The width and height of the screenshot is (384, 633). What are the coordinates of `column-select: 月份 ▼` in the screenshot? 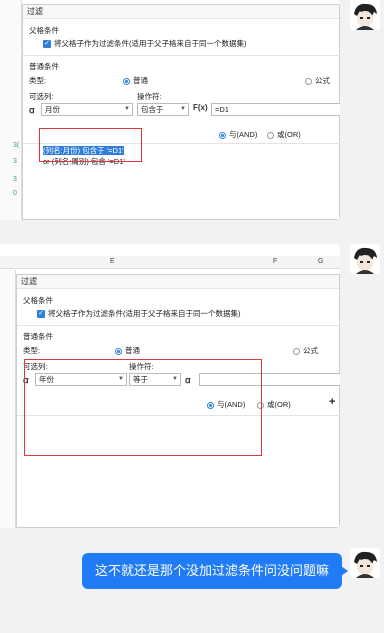 It's located at (87, 109).